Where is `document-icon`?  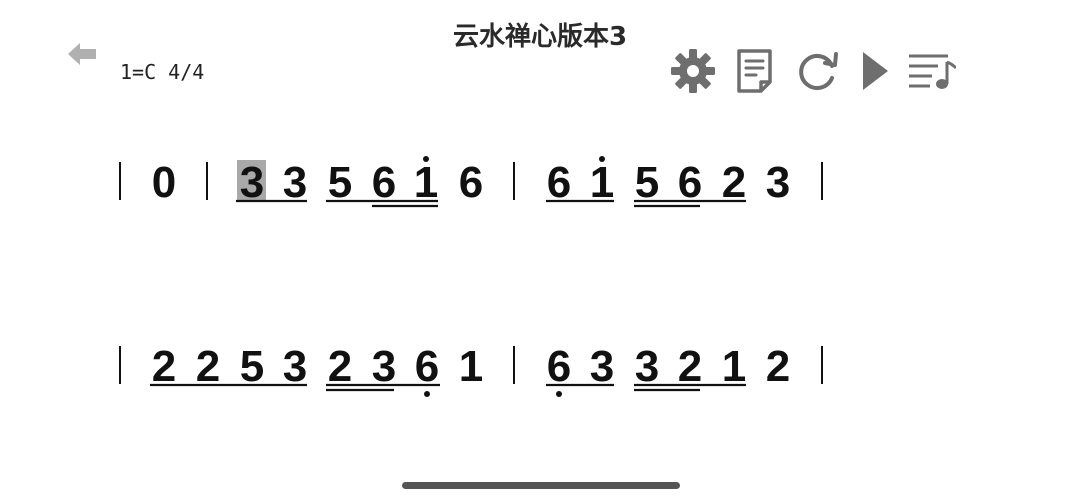 document-icon is located at coordinates (754, 71).